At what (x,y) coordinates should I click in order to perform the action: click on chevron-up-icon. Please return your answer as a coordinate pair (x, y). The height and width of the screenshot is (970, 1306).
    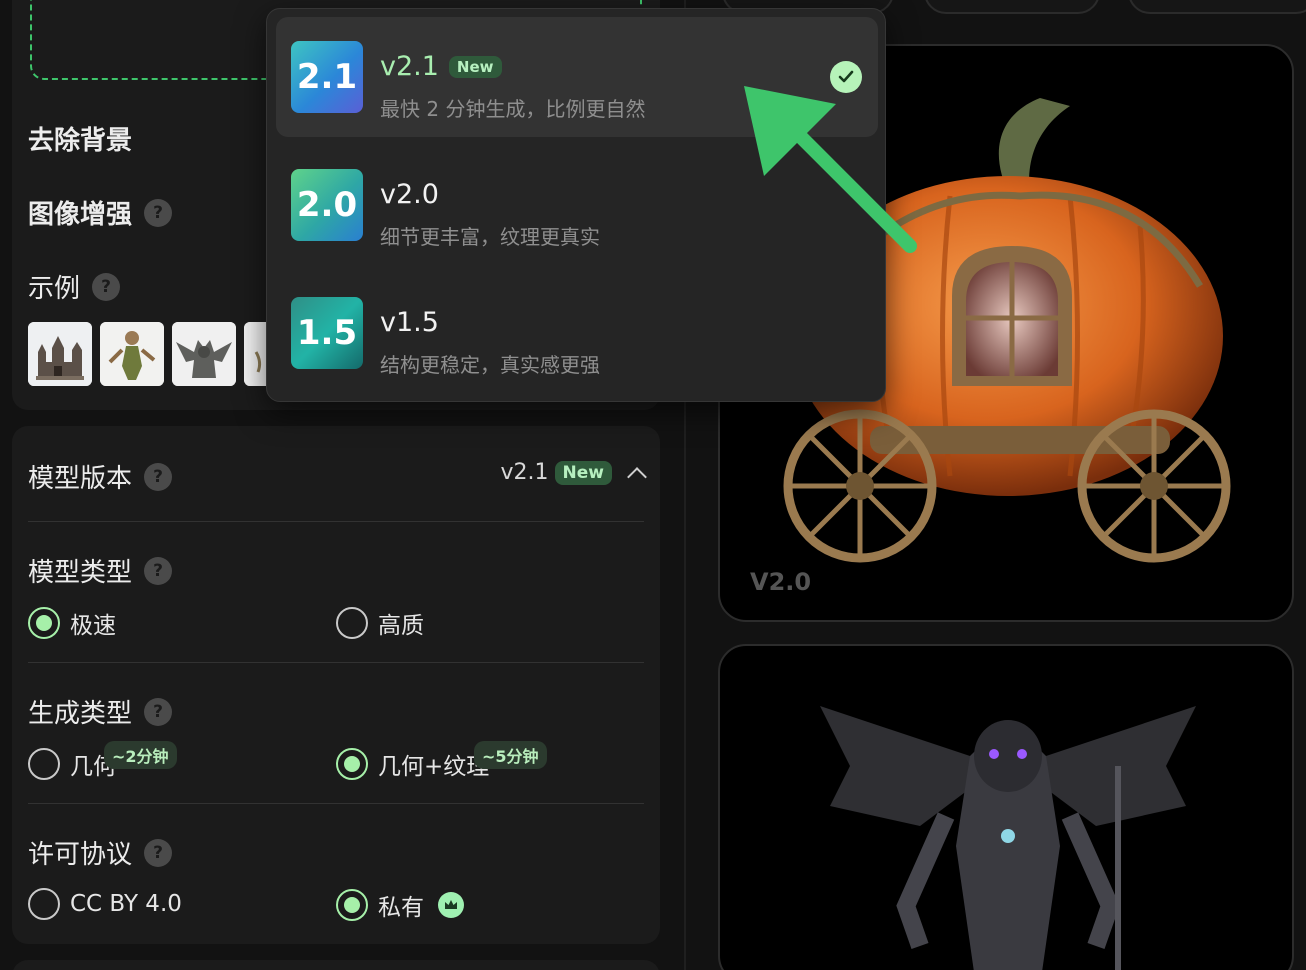
    Looking at the image, I should click on (637, 476).